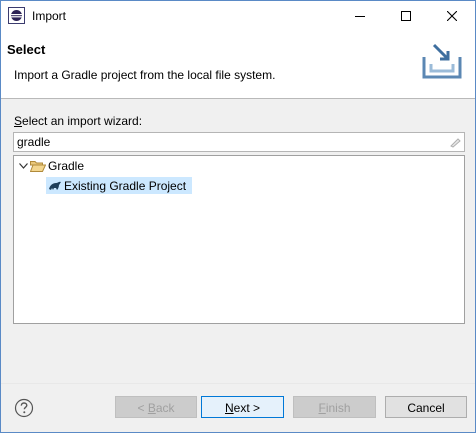 Image resolution: width=476 pixels, height=433 pixels. What do you see at coordinates (442, 62) in the screenshot?
I see `import-banner-icon` at bounding box center [442, 62].